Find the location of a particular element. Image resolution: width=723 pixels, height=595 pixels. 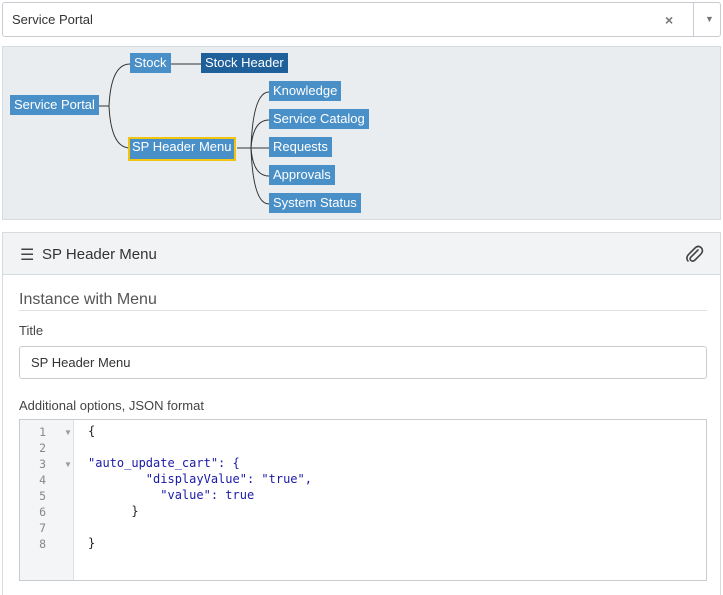

chevron-down-icon: ▼ is located at coordinates (709, 19).